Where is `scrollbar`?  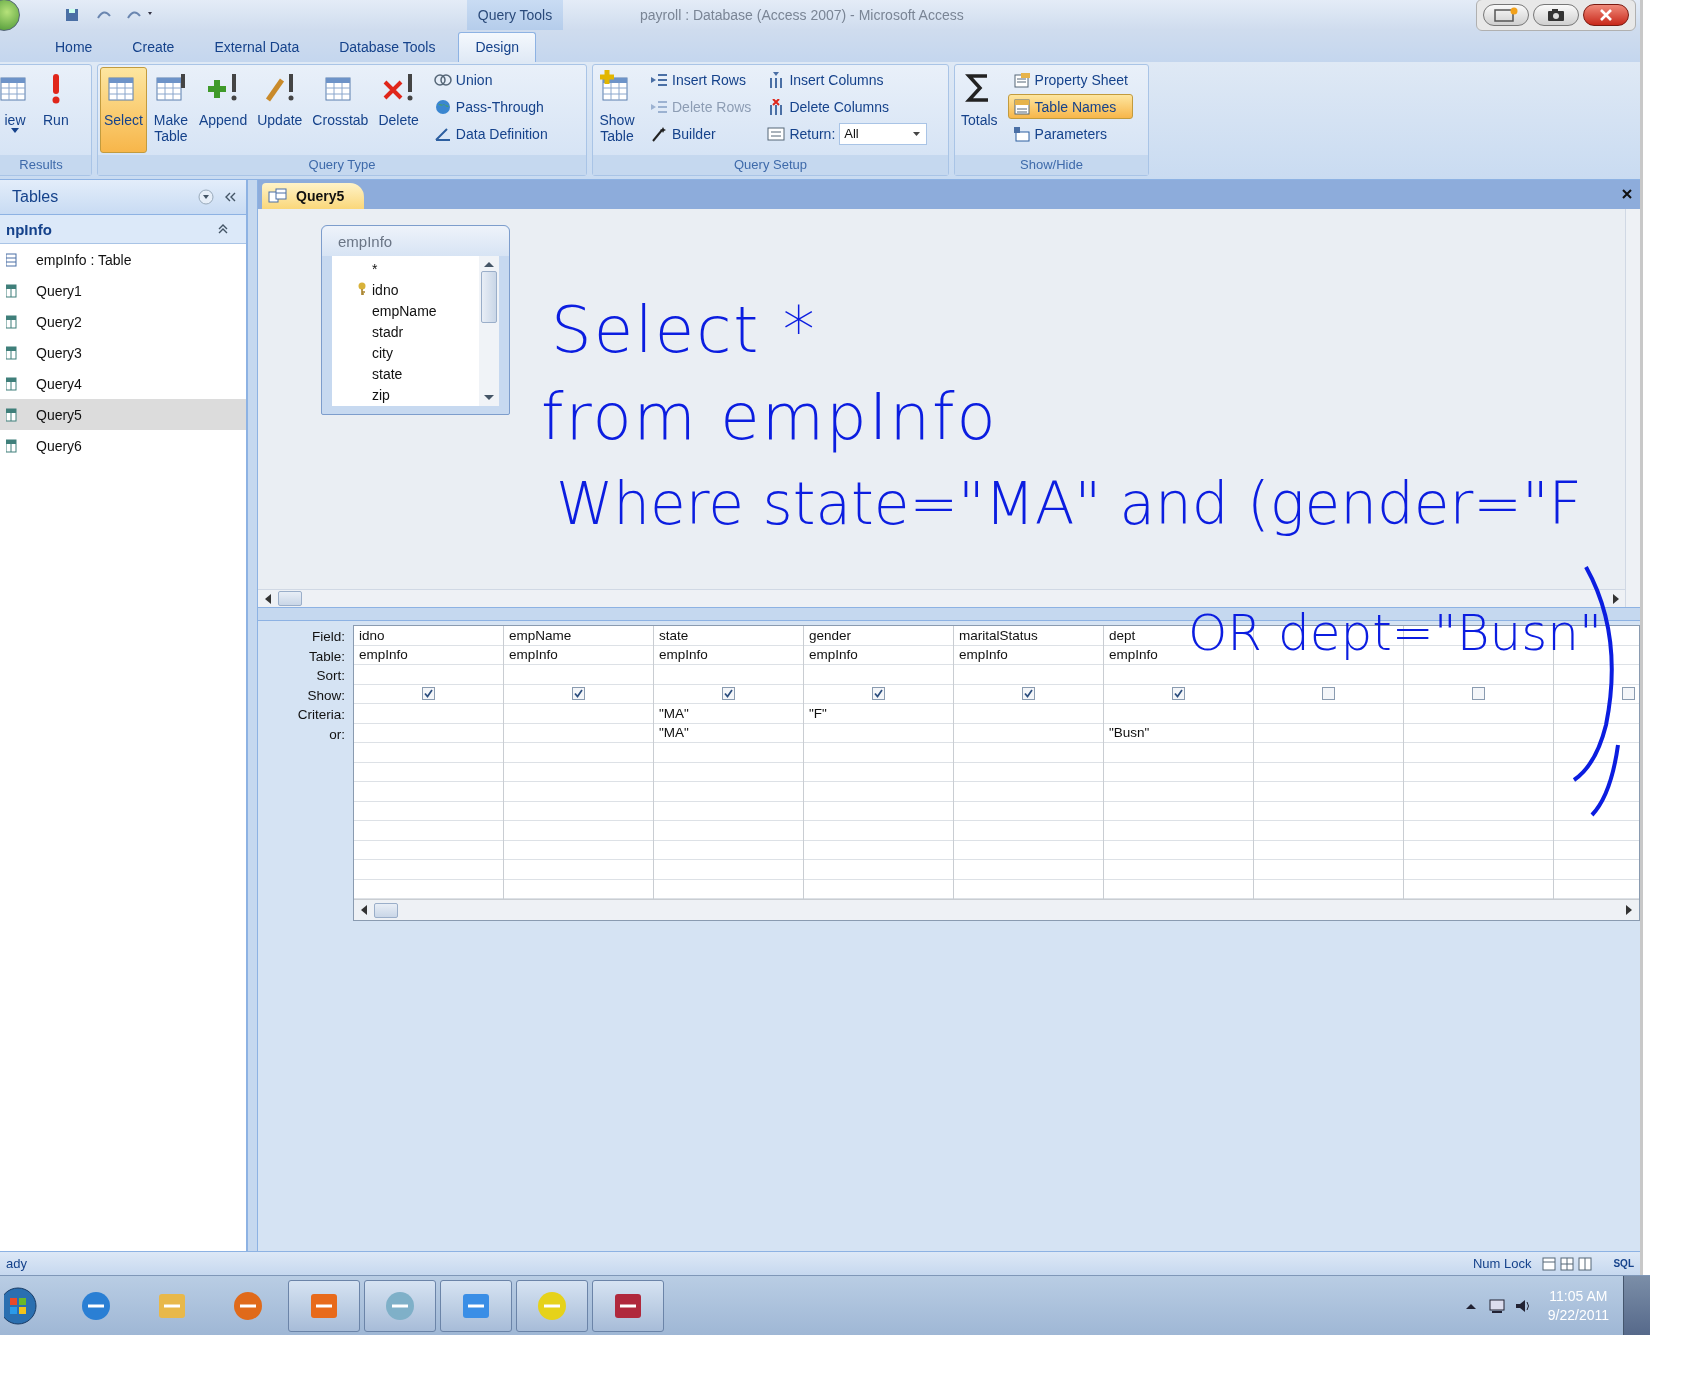
scrollbar is located at coordinates (489, 331).